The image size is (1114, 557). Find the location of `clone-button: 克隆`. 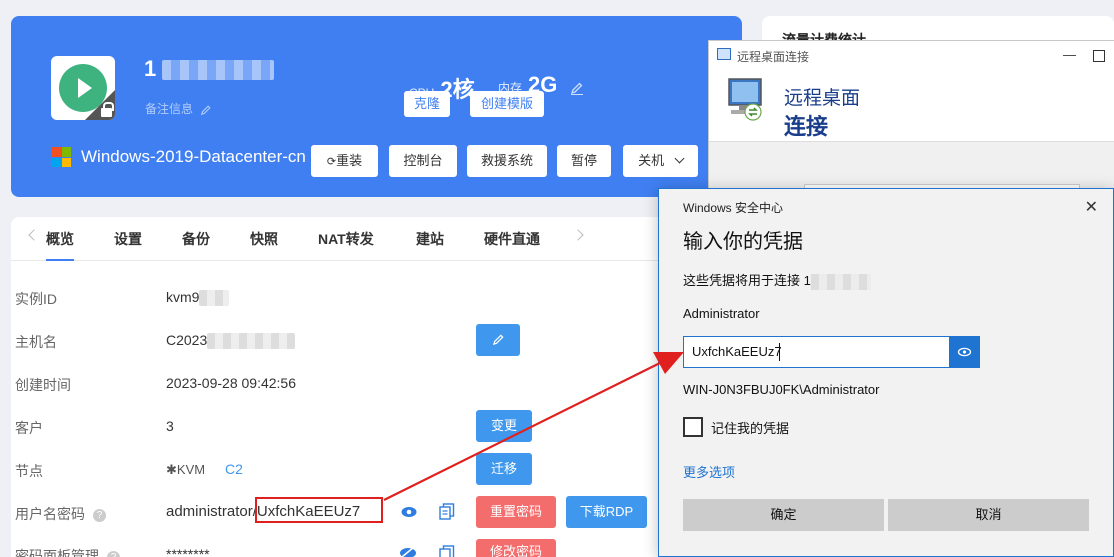

clone-button: 克隆 is located at coordinates (427, 104).